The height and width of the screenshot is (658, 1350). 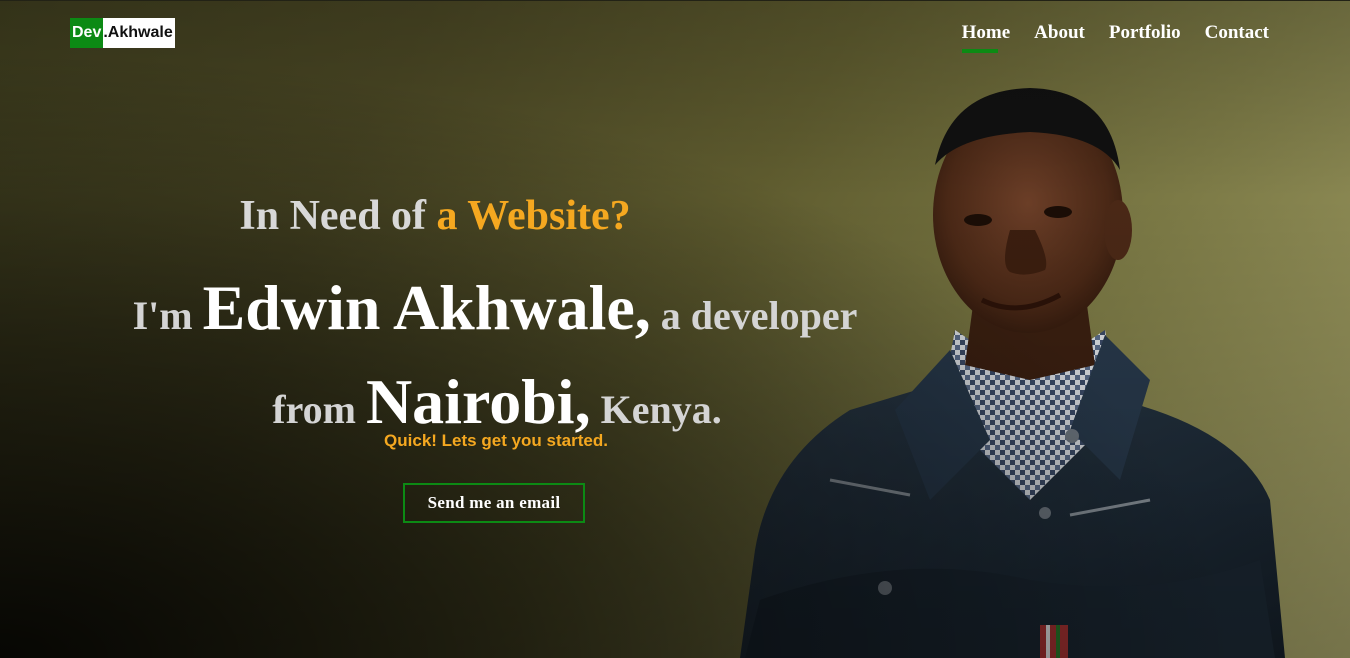 I want to click on intro-im: I'm, so click(x=167, y=315).